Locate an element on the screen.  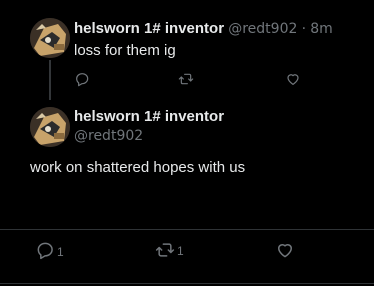
repost-button is located at coordinates (186, 79).